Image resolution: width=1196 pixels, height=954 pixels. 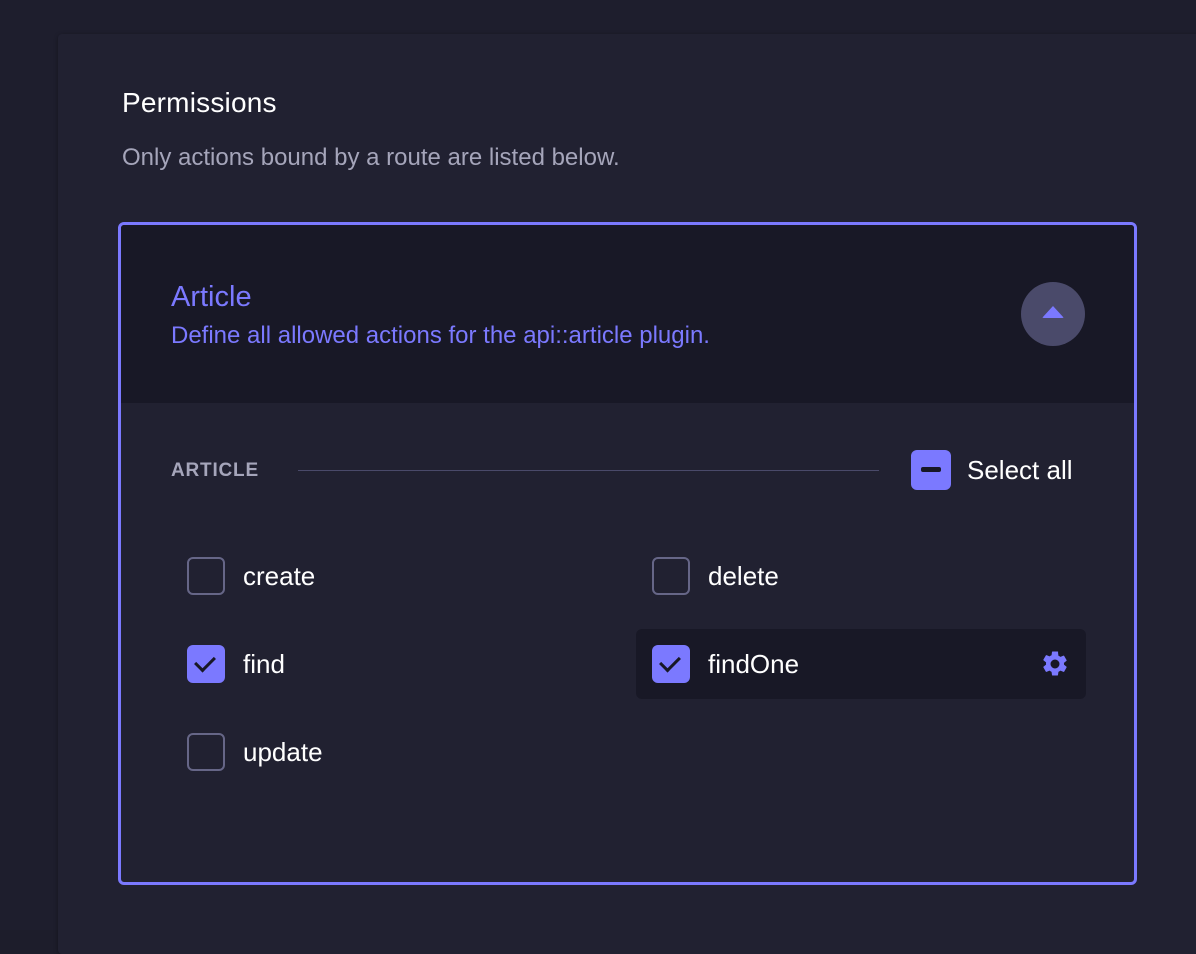 What do you see at coordinates (215, 470) in the screenshot?
I see `section-label: ARTICLE` at bounding box center [215, 470].